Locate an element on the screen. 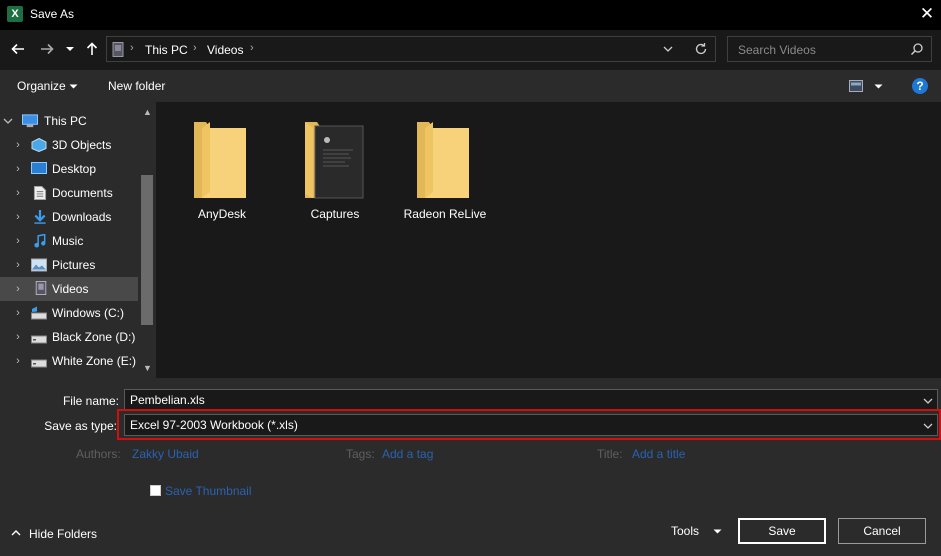  folder-name: Radeon ReLive is located at coordinates (445, 214).